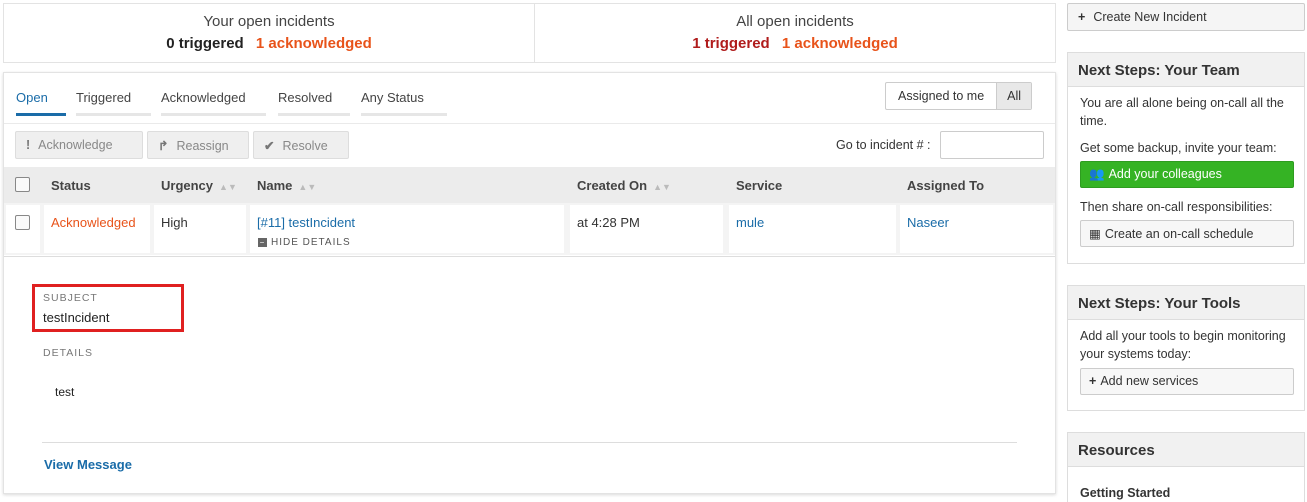 The image size is (1307, 502). What do you see at coordinates (70, 298) in the screenshot?
I see `subject-label: SUBJECT` at bounding box center [70, 298].